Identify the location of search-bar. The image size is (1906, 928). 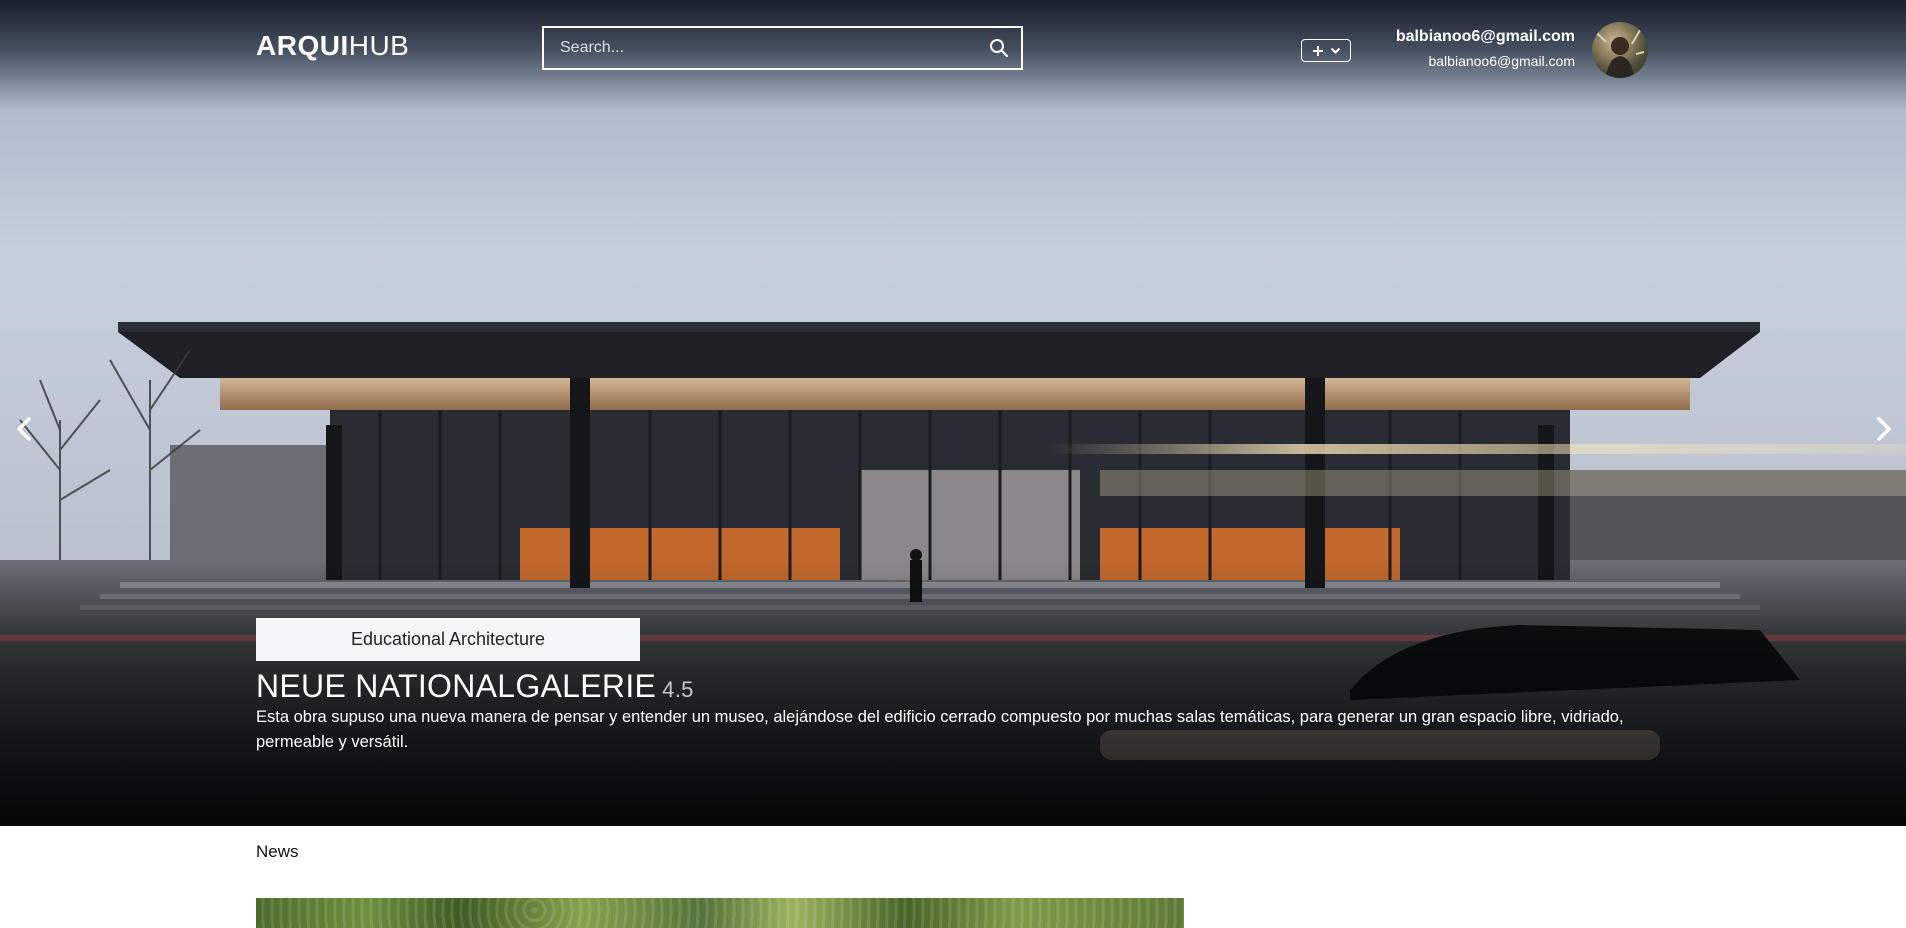
(782, 48).